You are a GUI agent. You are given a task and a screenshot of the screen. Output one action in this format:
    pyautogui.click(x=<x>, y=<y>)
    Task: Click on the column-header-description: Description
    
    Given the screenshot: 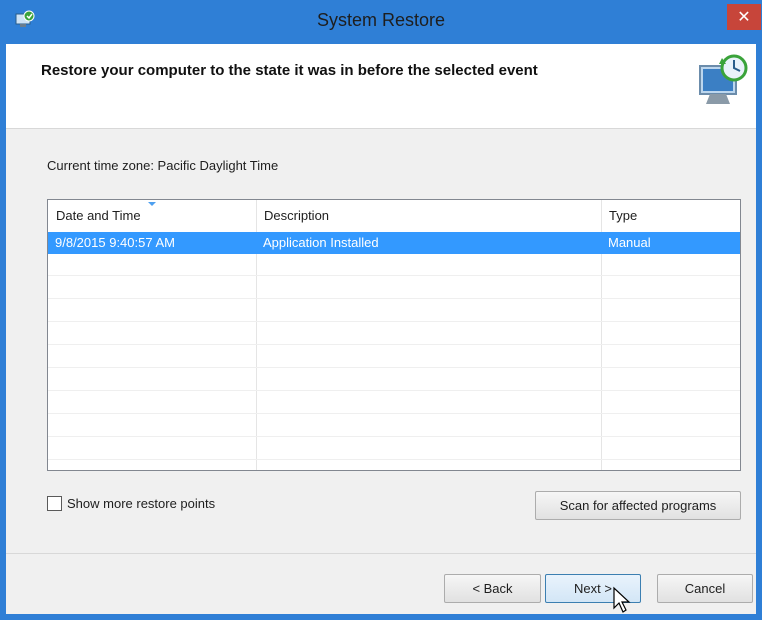 What is the action you would take?
    pyautogui.click(x=428, y=216)
    